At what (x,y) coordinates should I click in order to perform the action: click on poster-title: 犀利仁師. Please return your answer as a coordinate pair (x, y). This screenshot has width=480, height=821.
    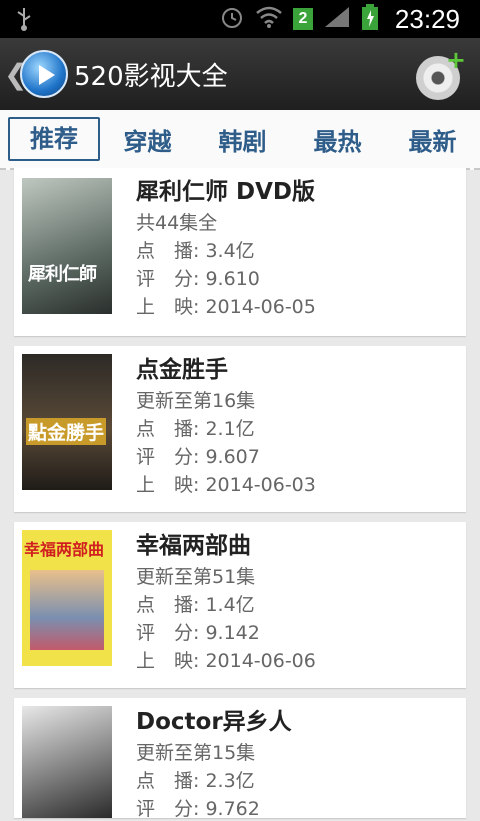
    Looking at the image, I should click on (62, 274).